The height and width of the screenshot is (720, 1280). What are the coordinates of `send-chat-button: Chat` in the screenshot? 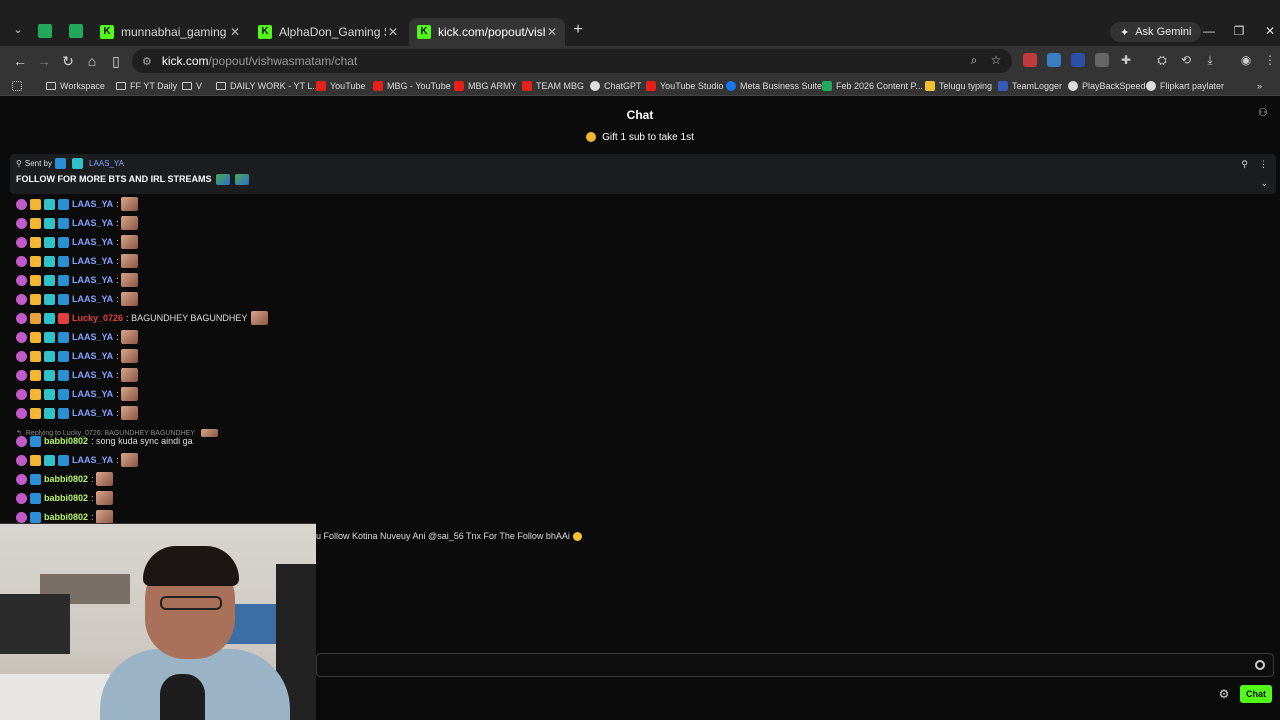 It's located at (1256, 694).